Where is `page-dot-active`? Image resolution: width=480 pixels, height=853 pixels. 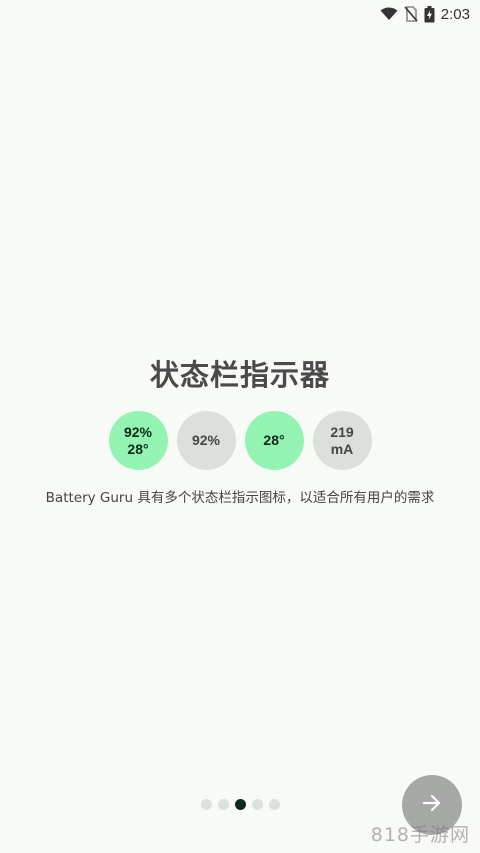
page-dot-active is located at coordinates (240, 804).